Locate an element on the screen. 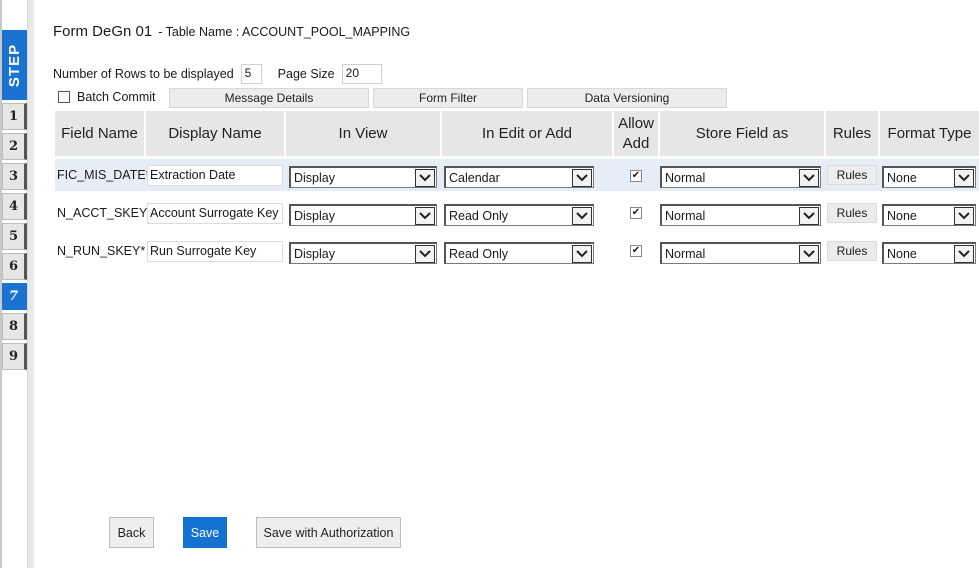 The height and width of the screenshot is (568, 979). message-details-button: Message Details is located at coordinates (269, 98).